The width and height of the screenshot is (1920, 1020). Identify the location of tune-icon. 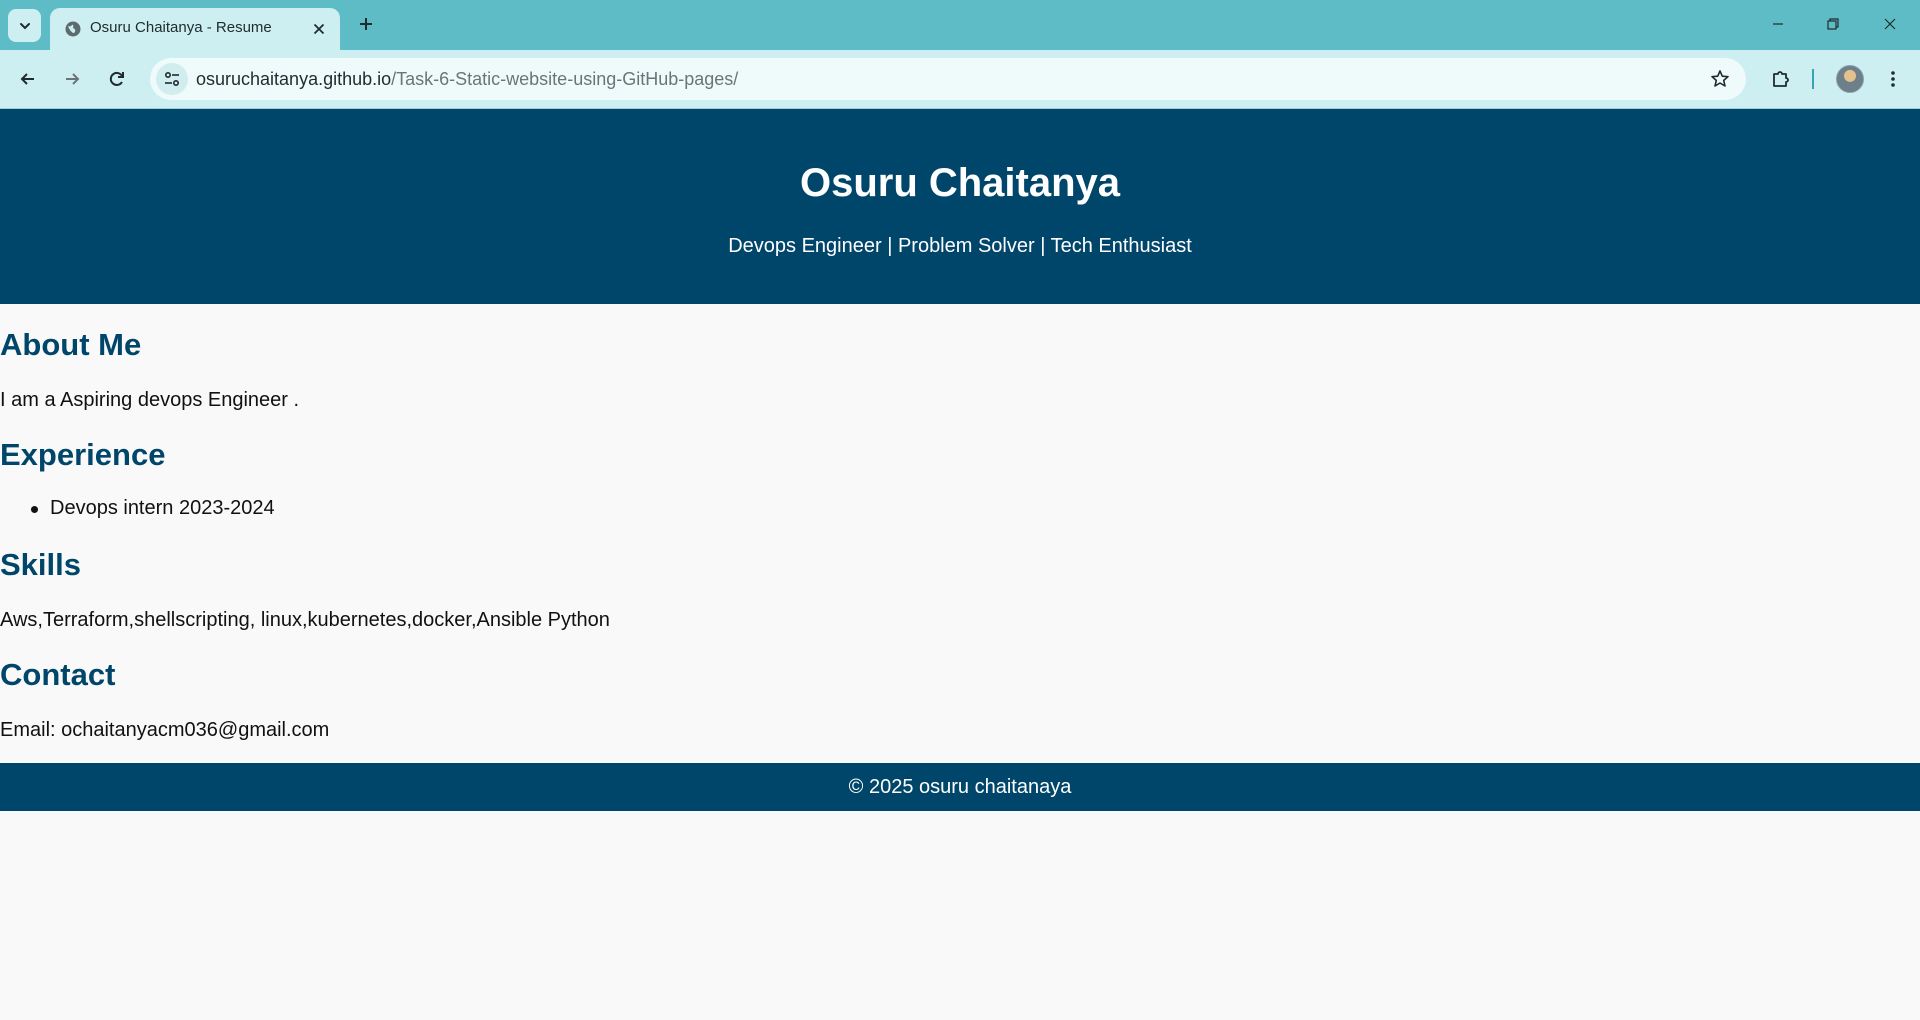
(172, 79).